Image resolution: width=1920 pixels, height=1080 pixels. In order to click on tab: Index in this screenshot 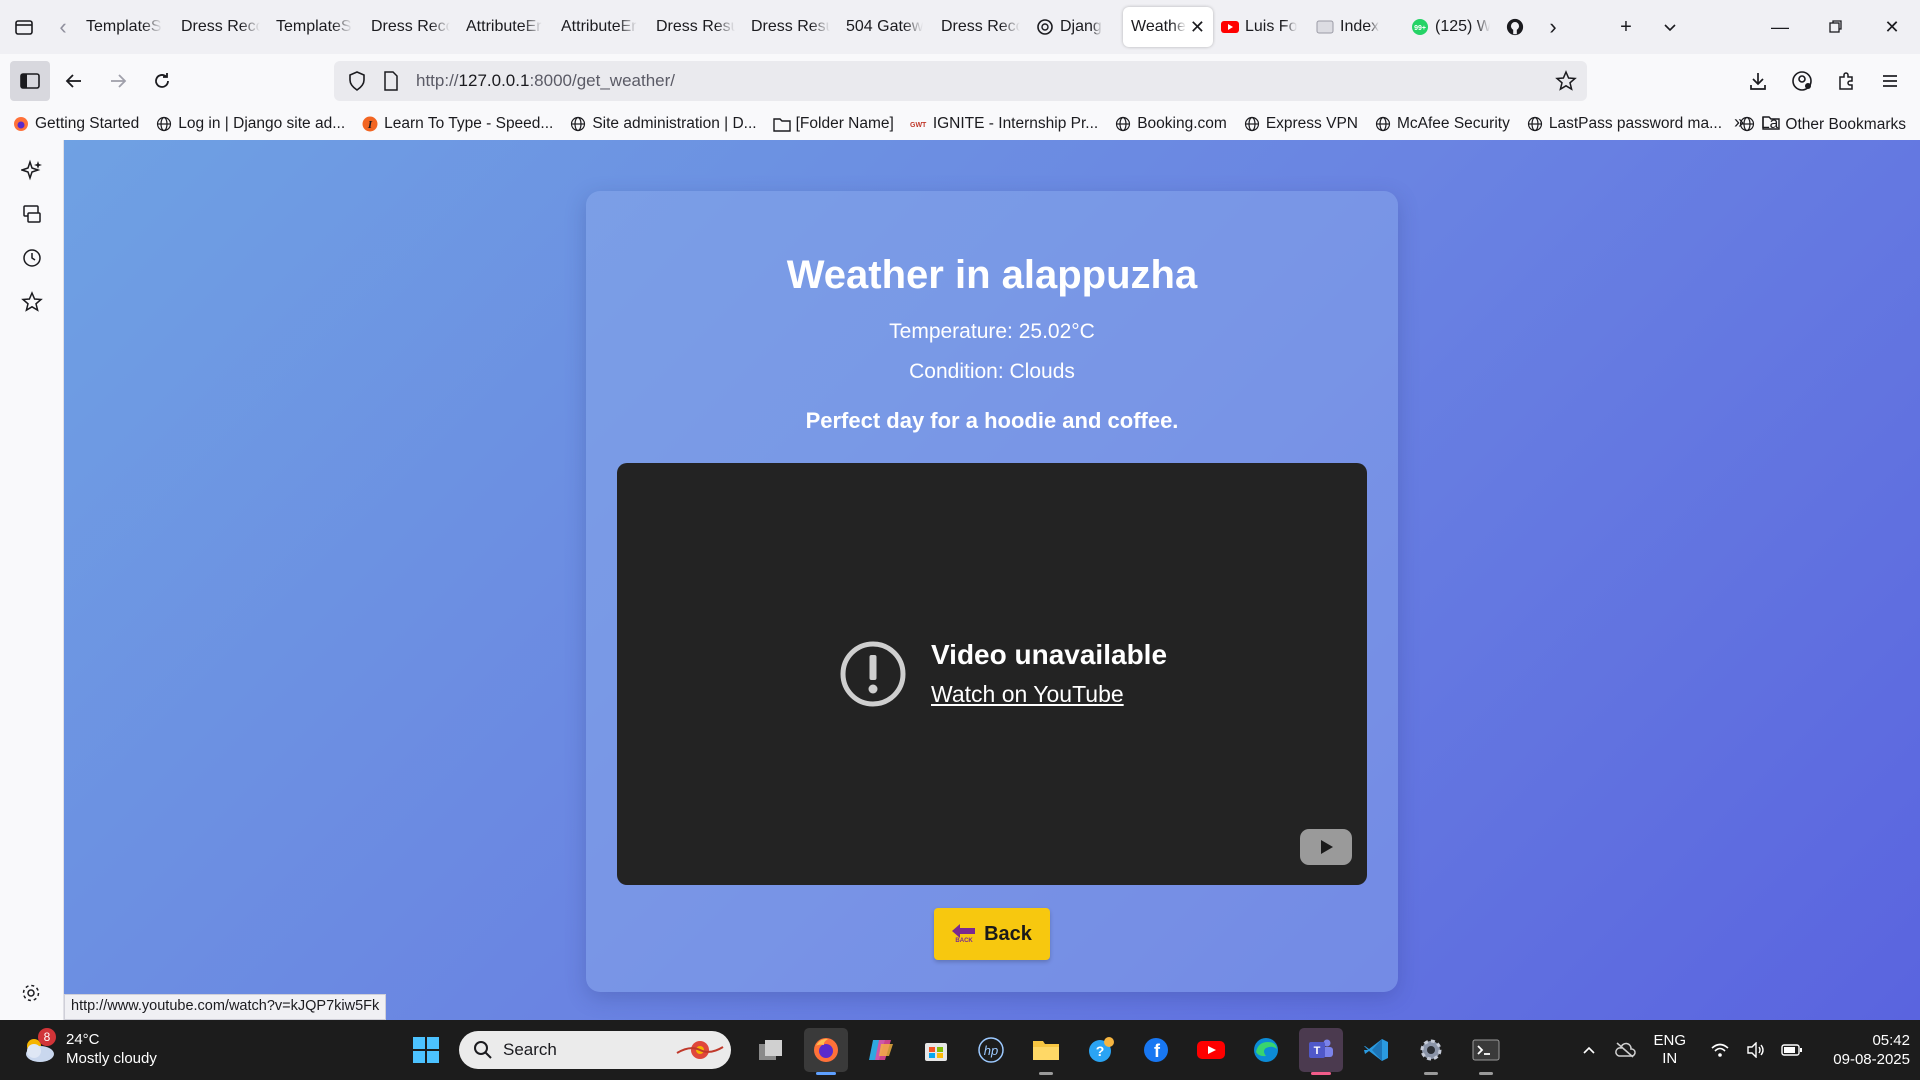, I will do `click(1355, 27)`.